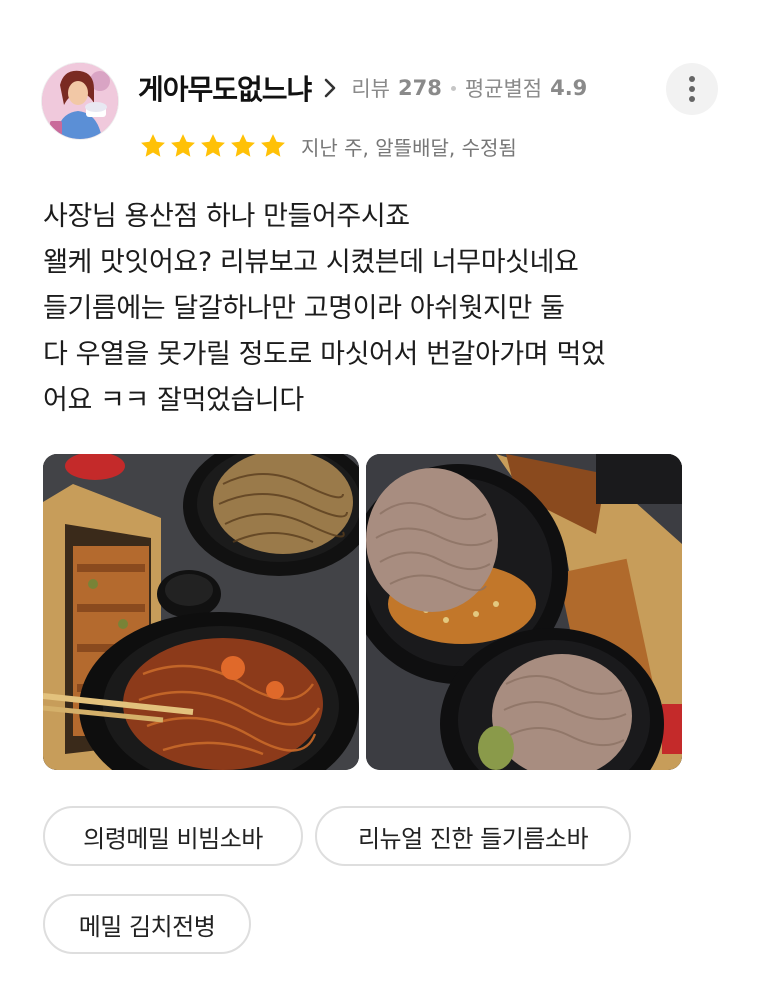 The width and height of the screenshot is (760, 986). I want to click on author-stats: 리뷰 278 평균별점 4.9, so click(469, 88).